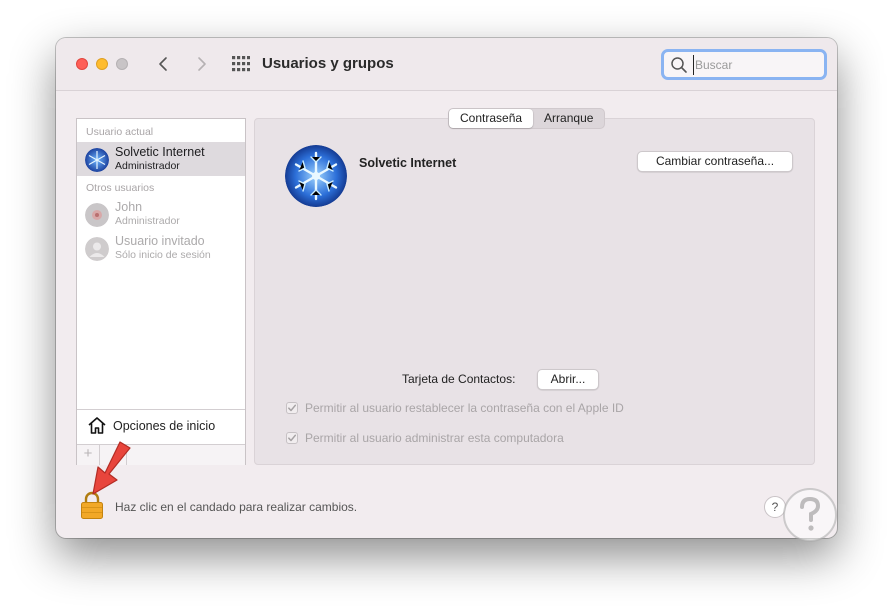 The image size is (893, 612). I want to click on search-field, so click(744, 64).